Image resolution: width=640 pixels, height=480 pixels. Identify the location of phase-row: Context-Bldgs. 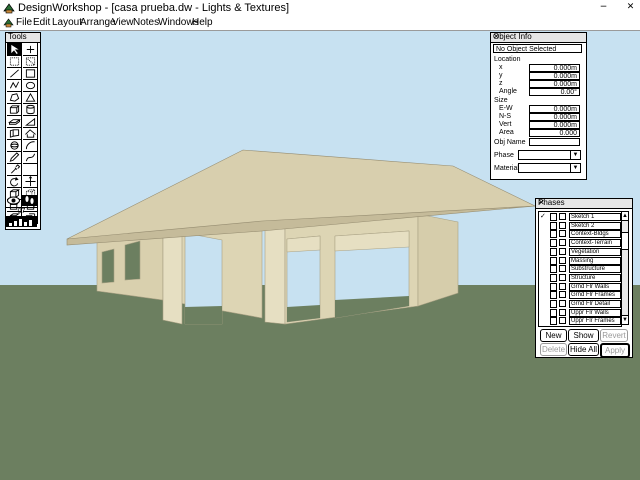
(580, 234).